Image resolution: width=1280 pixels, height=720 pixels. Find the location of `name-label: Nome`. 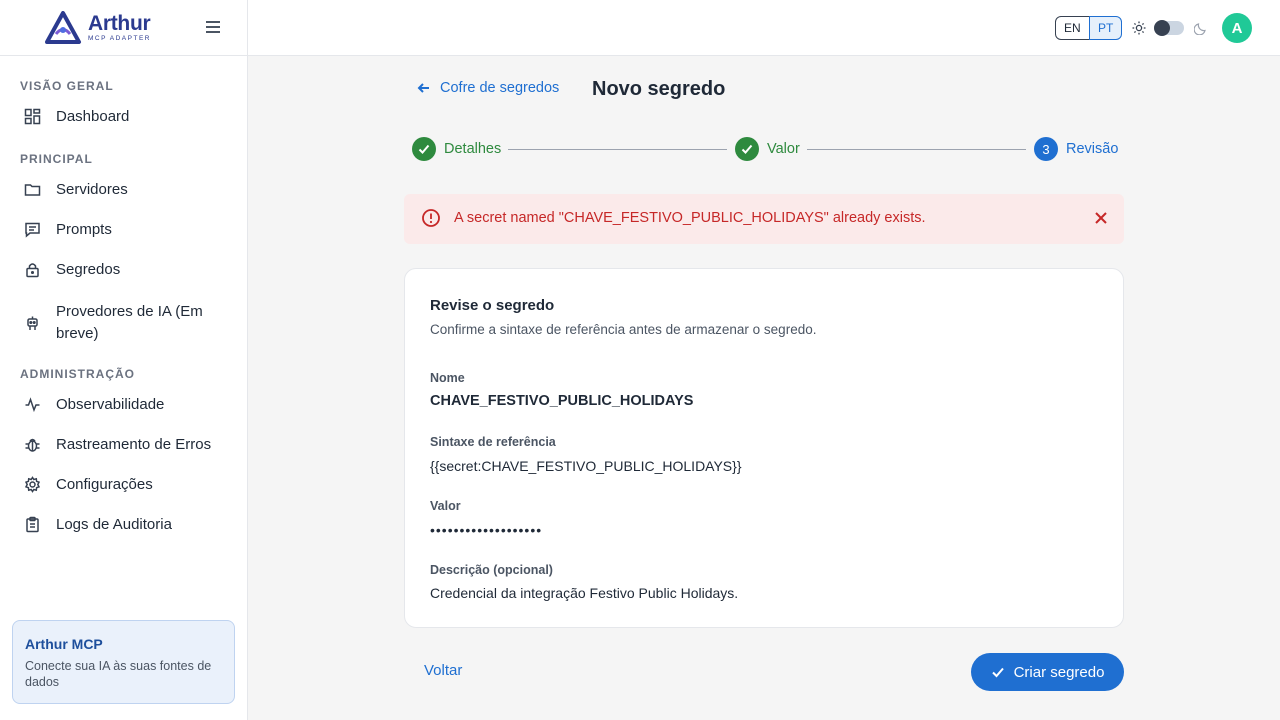

name-label: Nome is located at coordinates (447, 378).